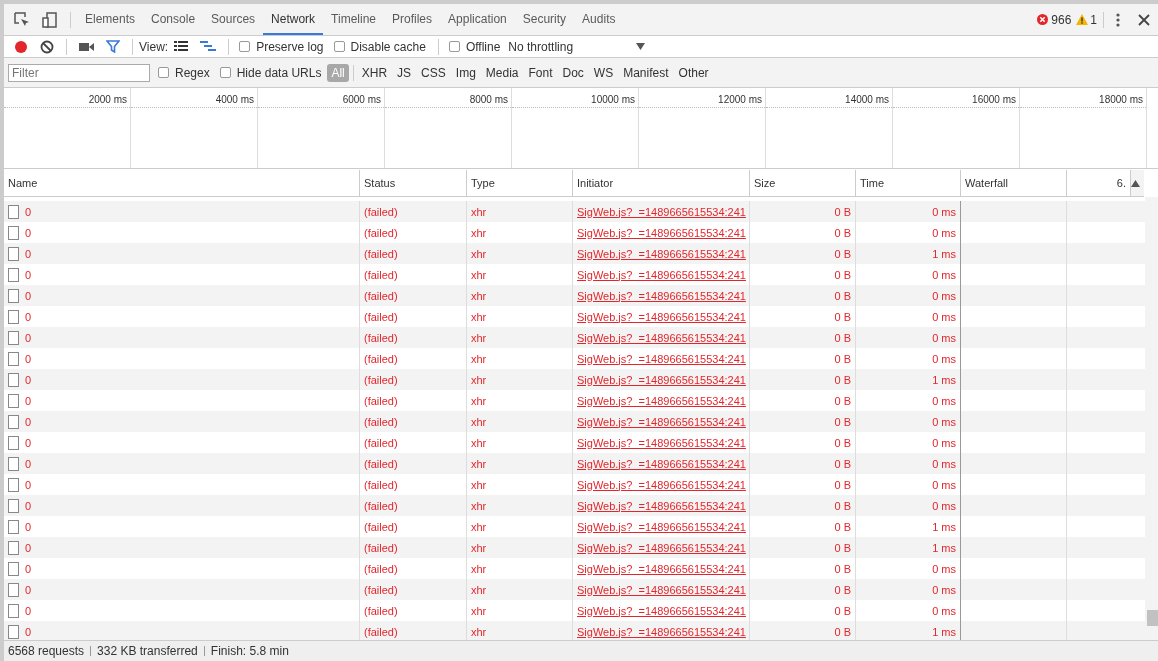 The height and width of the screenshot is (661, 1158). What do you see at coordinates (908, 183) in the screenshot?
I see `column-header: Time` at bounding box center [908, 183].